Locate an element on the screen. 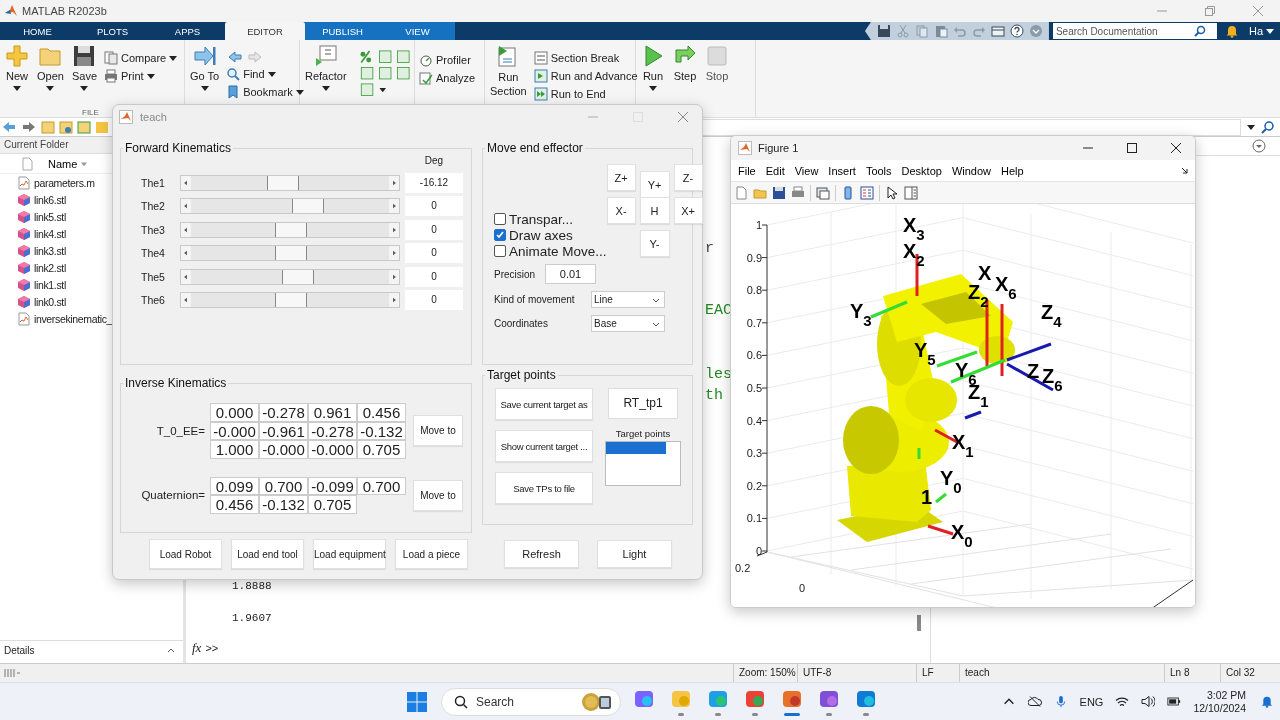 Image resolution: width=1280 pixels, height=720 pixels. target-name-field: RT_tp1 is located at coordinates (643, 403).